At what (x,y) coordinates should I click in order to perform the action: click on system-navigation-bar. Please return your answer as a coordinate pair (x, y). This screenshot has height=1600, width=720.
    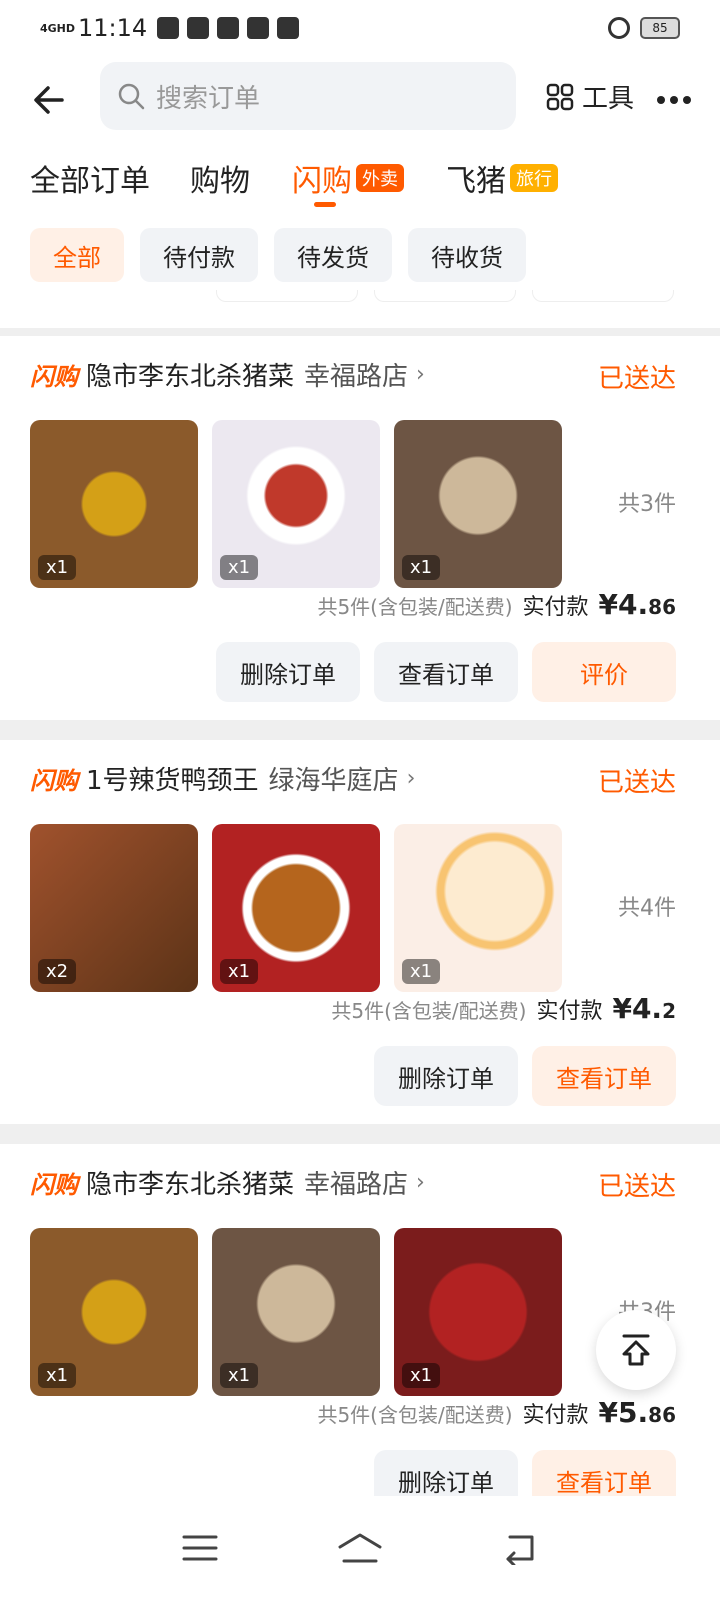
    Looking at the image, I should click on (360, 1548).